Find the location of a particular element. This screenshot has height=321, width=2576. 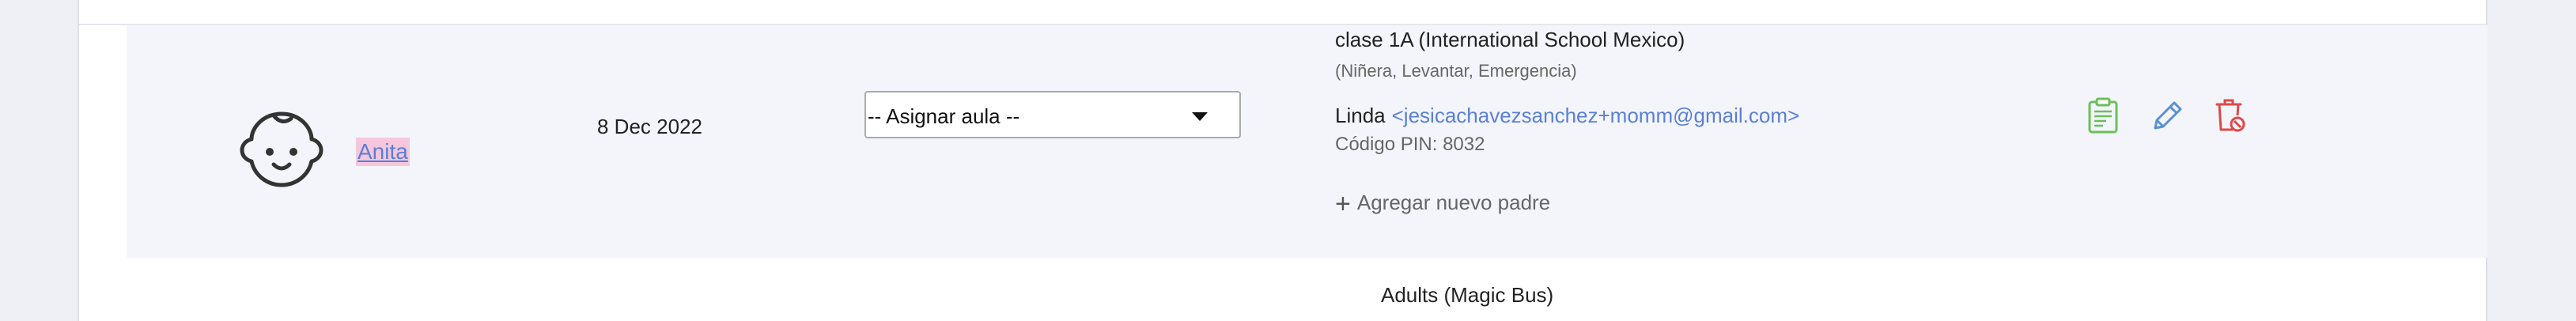

trash-delete-icon is located at coordinates (2229, 115).